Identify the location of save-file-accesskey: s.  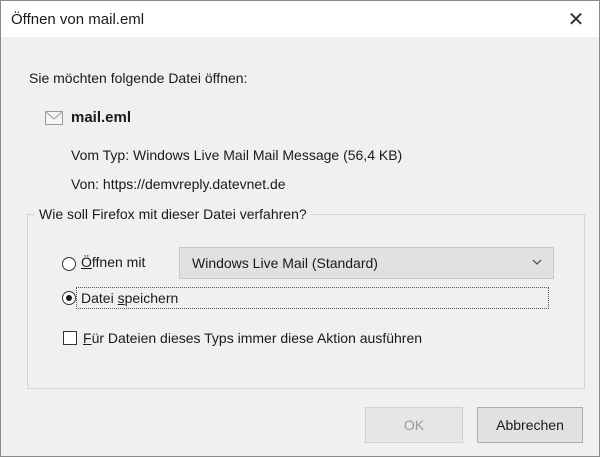
(121, 298).